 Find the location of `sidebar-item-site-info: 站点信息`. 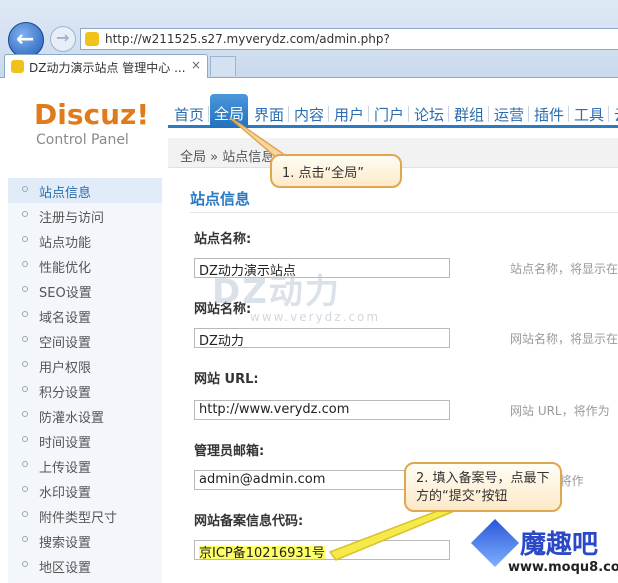

sidebar-item-site-info: 站点信息 is located at coordinates (85, 190).